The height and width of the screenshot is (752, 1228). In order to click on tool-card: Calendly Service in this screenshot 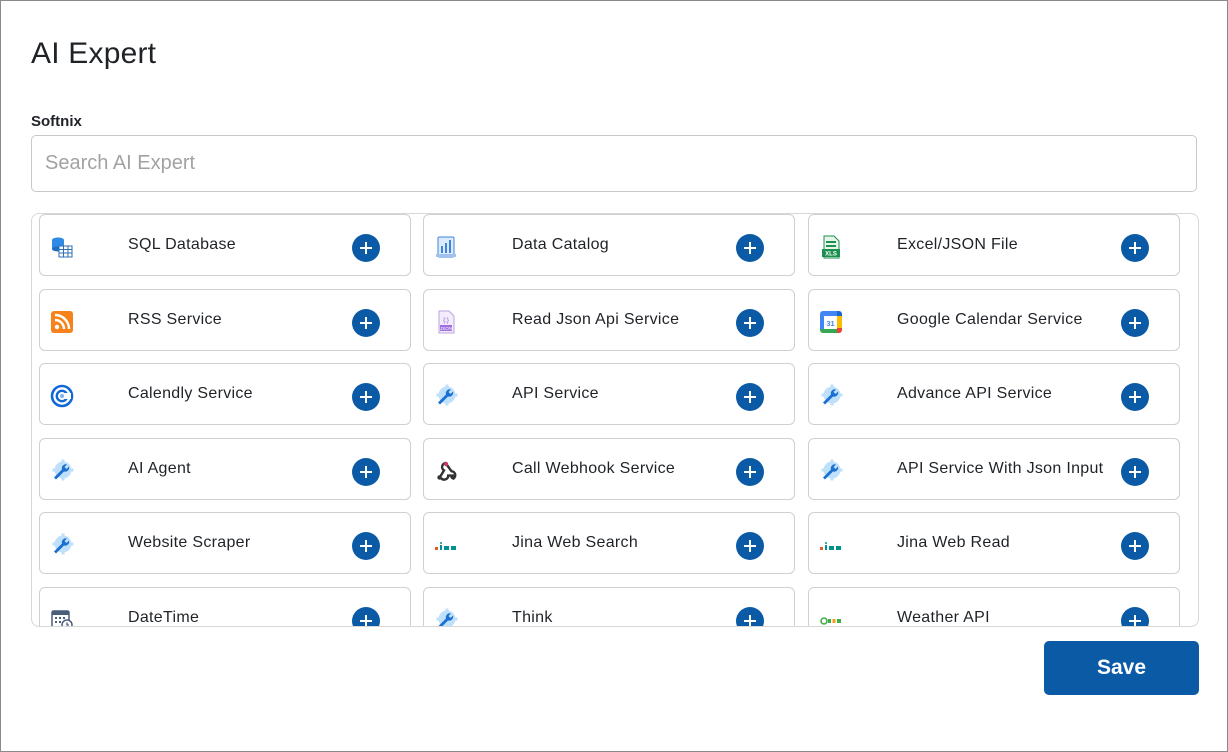, I will do `click(225, 394)`.